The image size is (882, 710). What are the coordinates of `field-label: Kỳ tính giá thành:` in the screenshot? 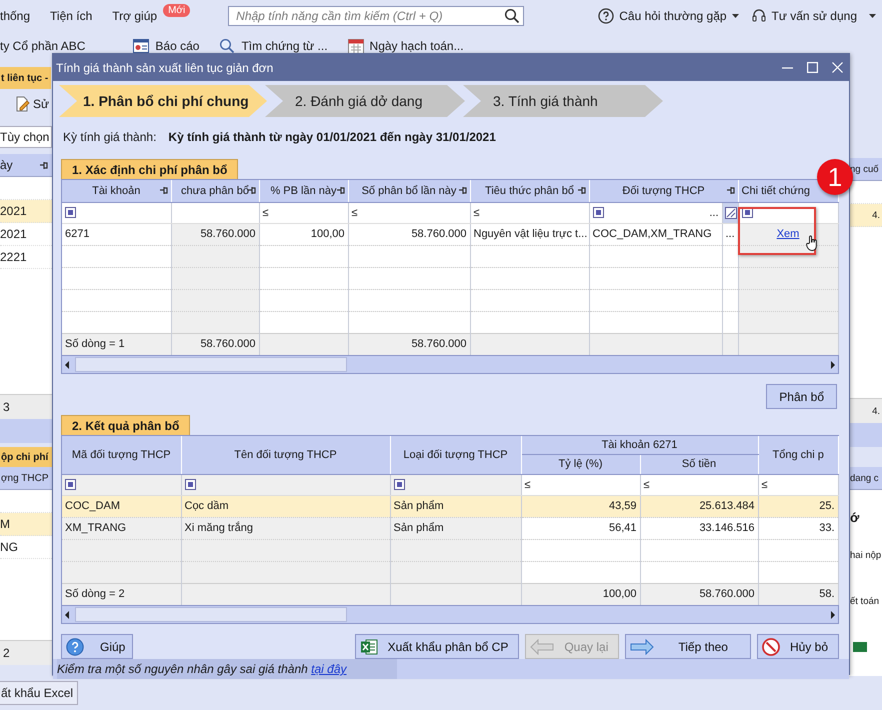 It's located at (109, 137).